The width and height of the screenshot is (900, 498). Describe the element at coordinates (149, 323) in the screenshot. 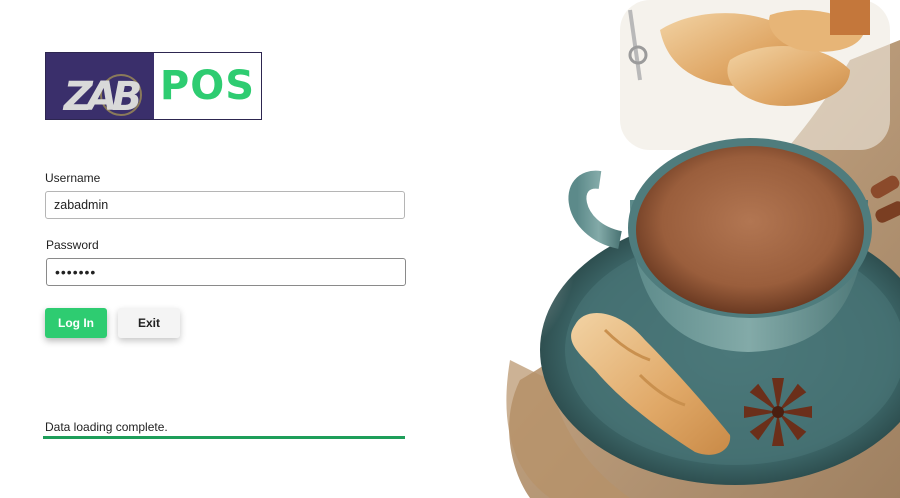

I see `exit-button: Exit` at that location.